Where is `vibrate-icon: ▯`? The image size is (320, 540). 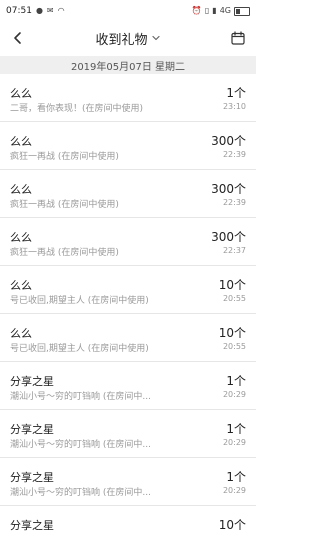
vibrate-icon: ▯ is located at coordinates (207, 10).